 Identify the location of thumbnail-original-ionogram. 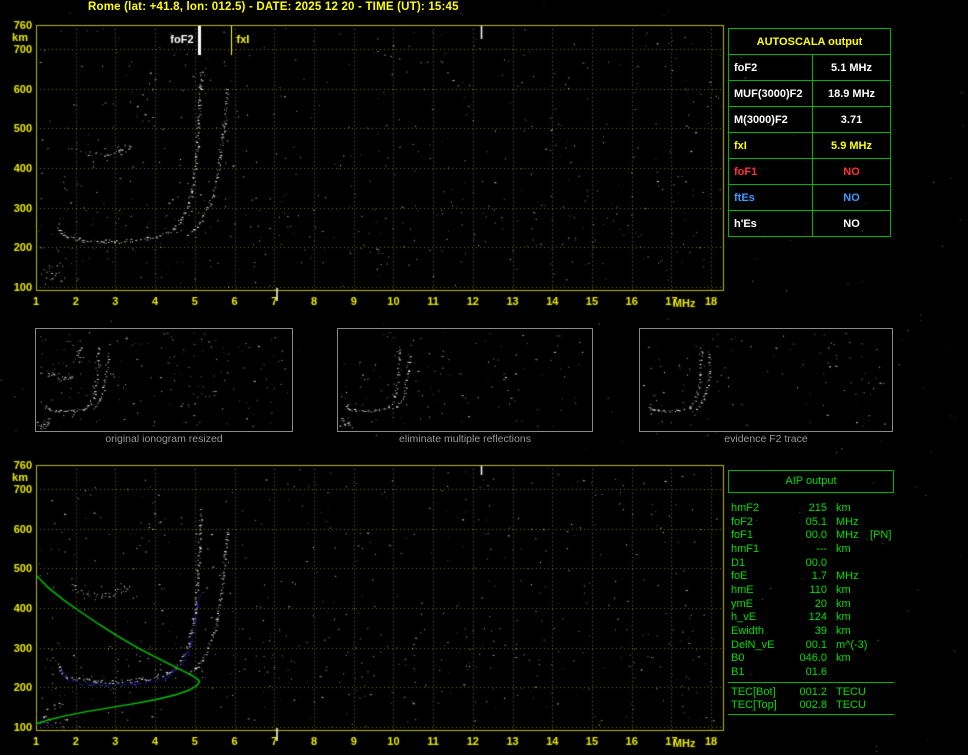
(164, 380).